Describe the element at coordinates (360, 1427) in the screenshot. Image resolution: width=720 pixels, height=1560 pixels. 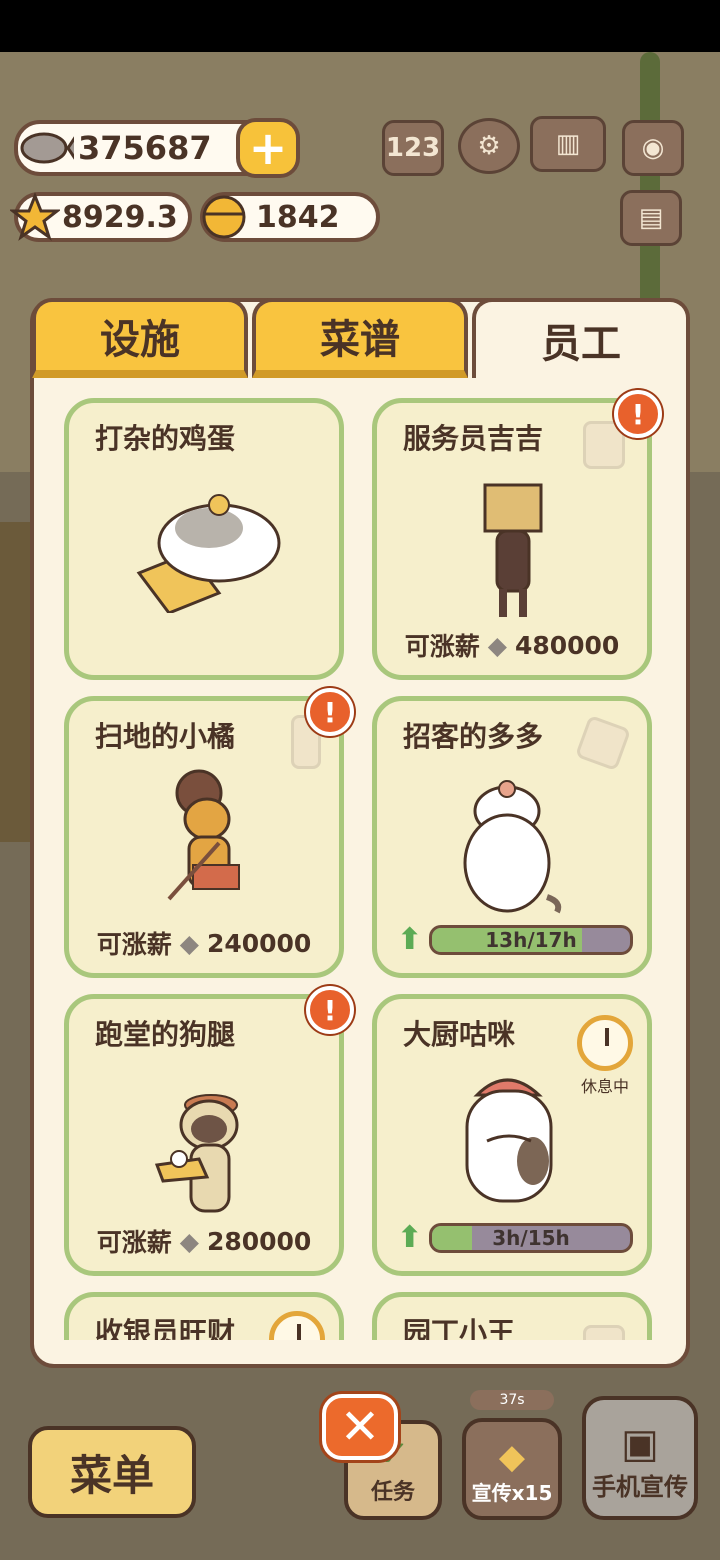
I see `close-button: ✕` at that location.